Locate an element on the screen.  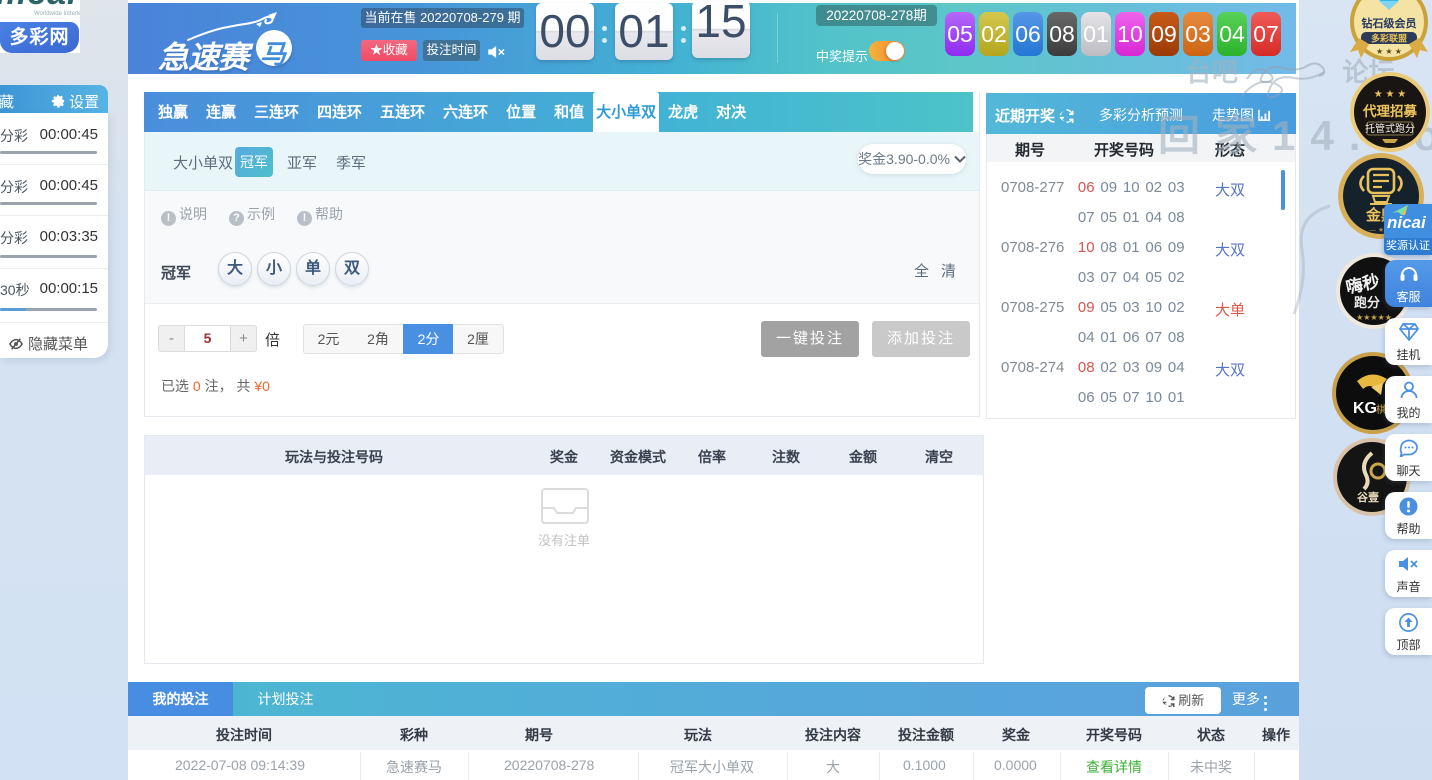
svg-text: 多彩联盟 is located at coordinates (1389, 38).